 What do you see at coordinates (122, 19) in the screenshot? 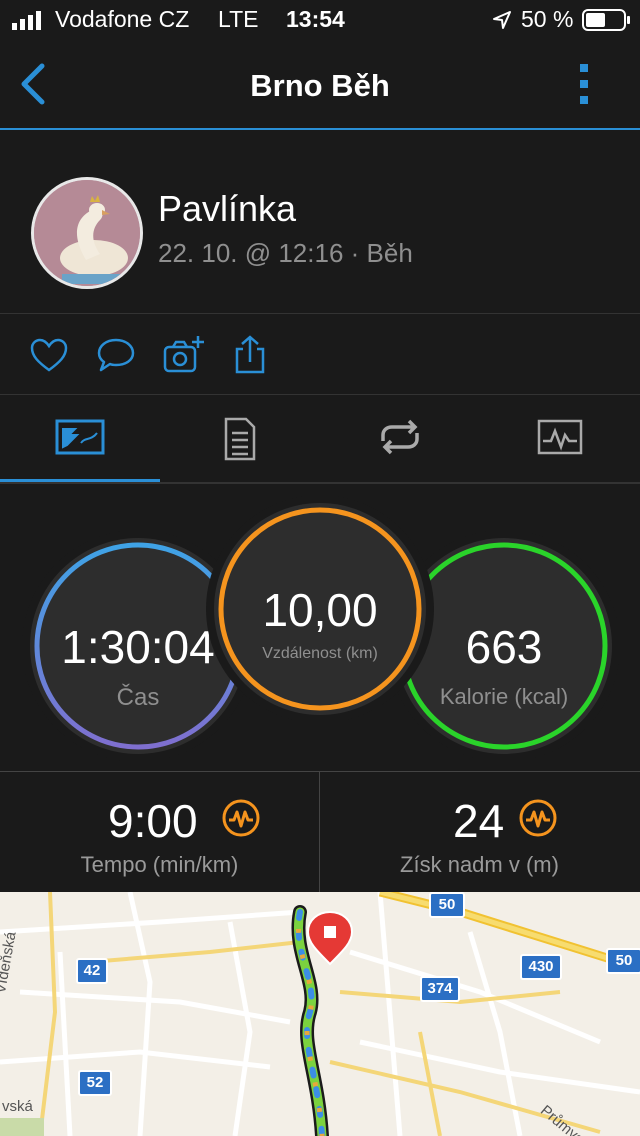
I see `carrier-label: Vodafone CZ` at bounding box center [122, 19].